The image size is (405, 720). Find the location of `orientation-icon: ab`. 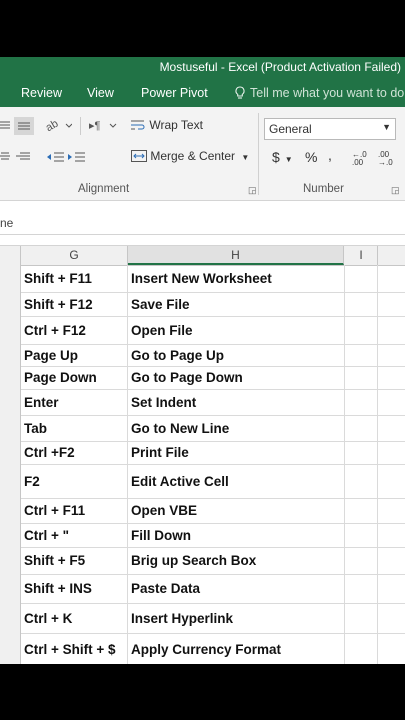

orientation-icon: ab is located at coordinates (58, 126).